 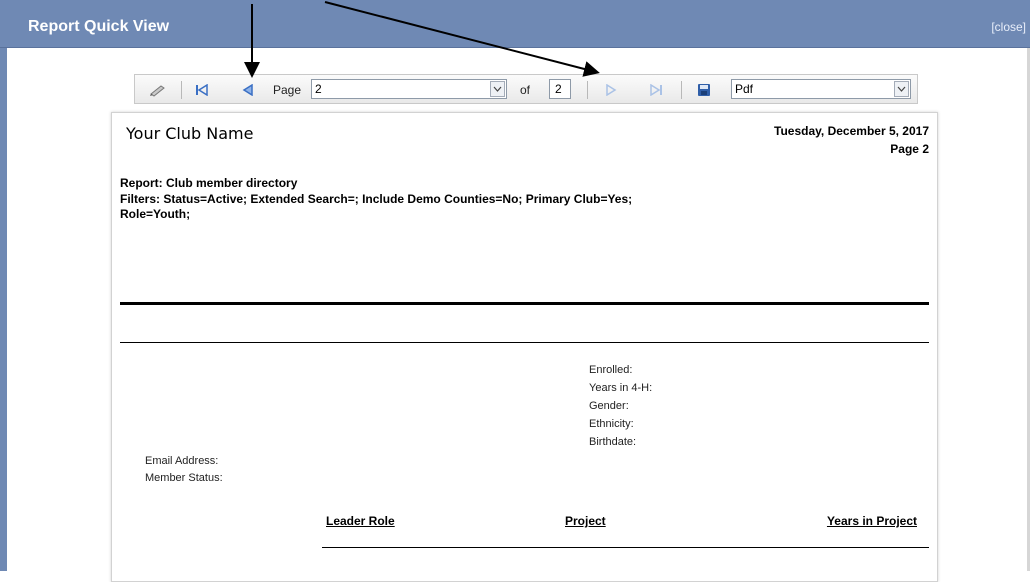 What do you see at coordinates (184, 478) in the screenshot?
I see `field-member-status: Member Status:` at bounding box center [184, 478].